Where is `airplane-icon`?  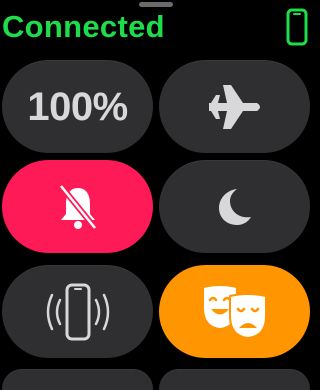 airplane-icon is located at coordinates (235, 107).